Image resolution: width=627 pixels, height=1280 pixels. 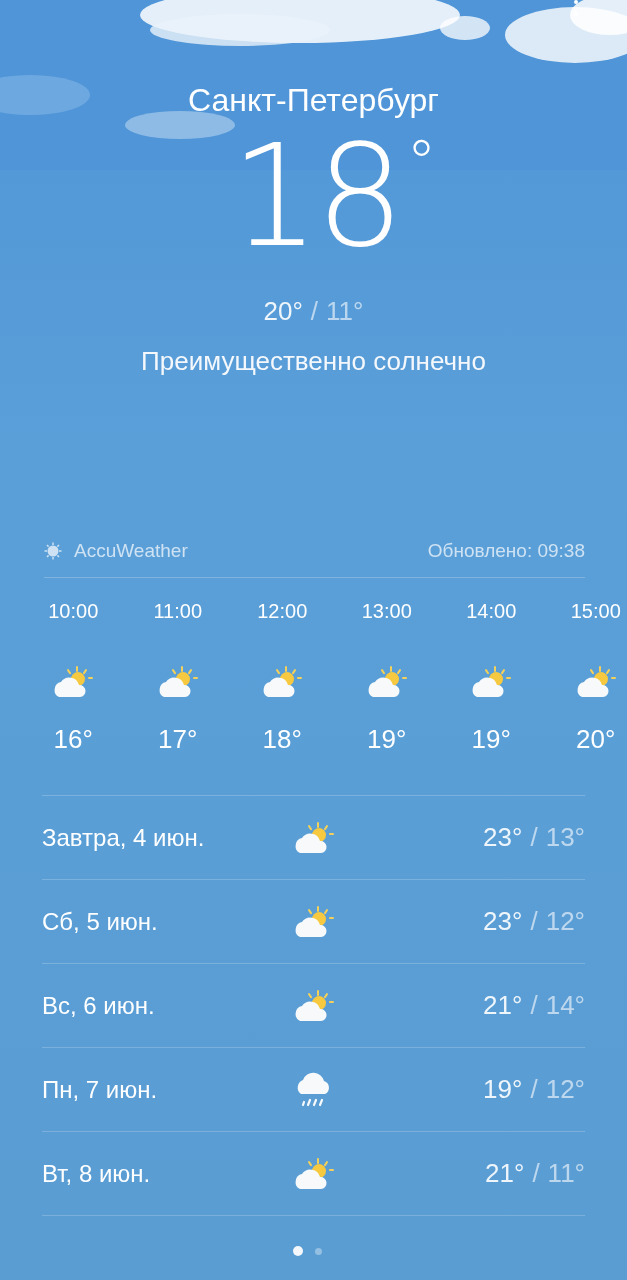 I want to click on hour-temperature: 18°, so click(x=282, y=739).